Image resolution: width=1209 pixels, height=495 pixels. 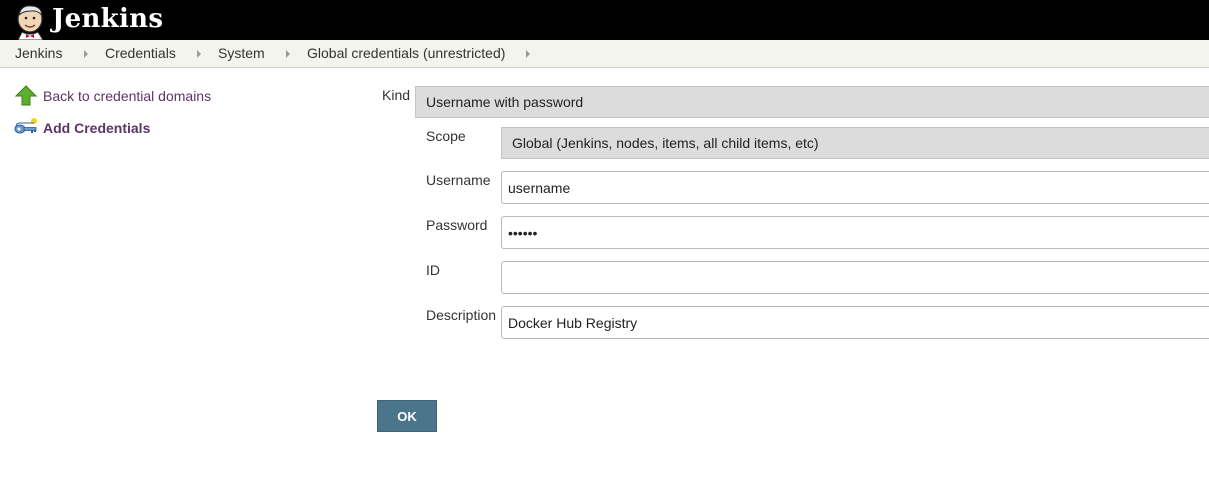 I want to click on jenkins-butler-icon, so click(x=31, y=21).